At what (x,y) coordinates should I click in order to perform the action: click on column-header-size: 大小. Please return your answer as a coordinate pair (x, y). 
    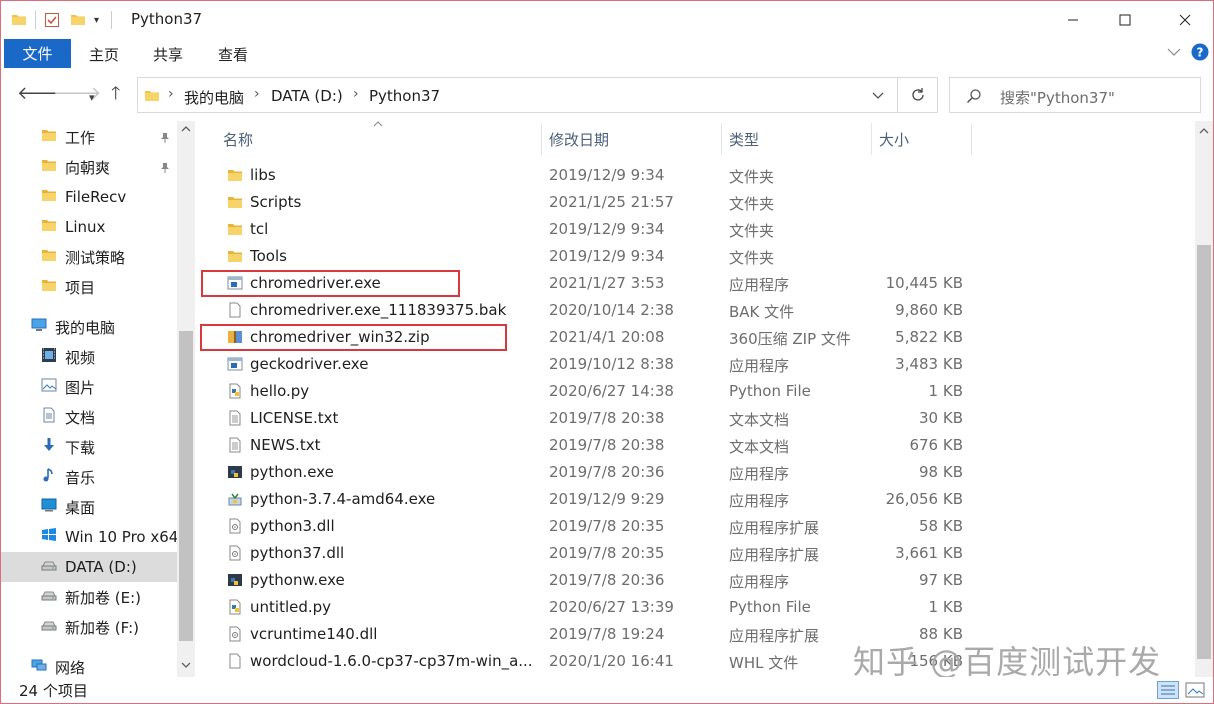
    Looking at the image, I should click on (894, 139).